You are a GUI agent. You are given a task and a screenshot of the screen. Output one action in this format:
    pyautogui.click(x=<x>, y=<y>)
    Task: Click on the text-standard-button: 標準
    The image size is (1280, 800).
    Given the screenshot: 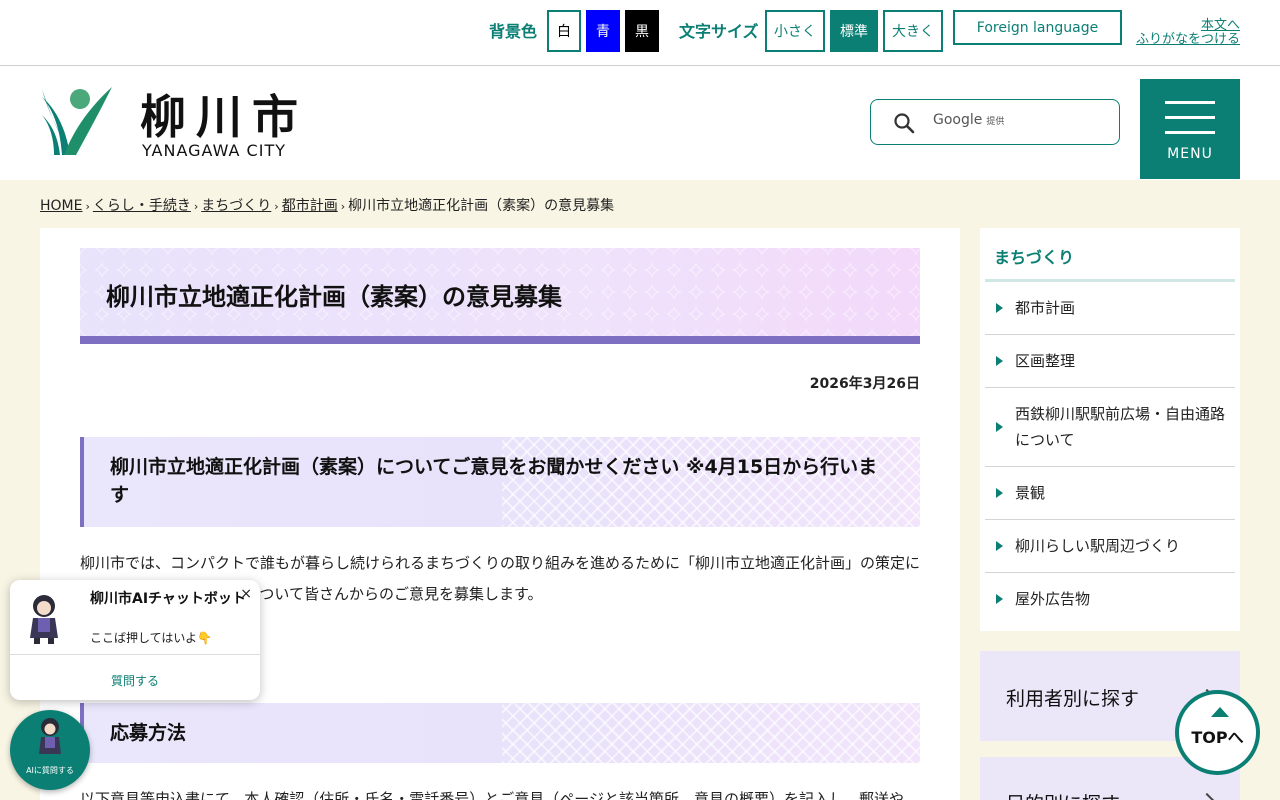 What is the action you would take?
    pyautogui.click(x=854, y=31)
    